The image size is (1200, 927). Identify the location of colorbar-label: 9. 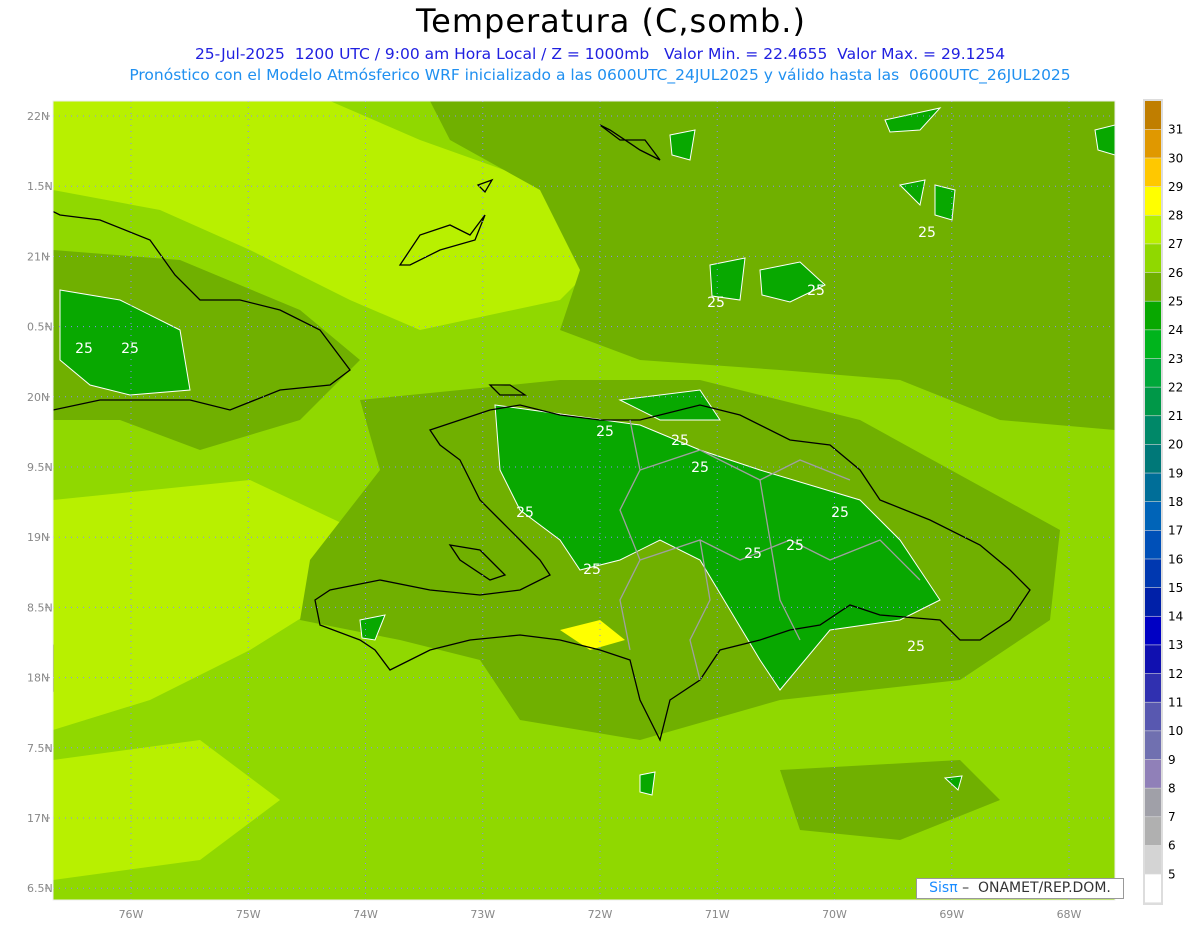
(1172, 760).